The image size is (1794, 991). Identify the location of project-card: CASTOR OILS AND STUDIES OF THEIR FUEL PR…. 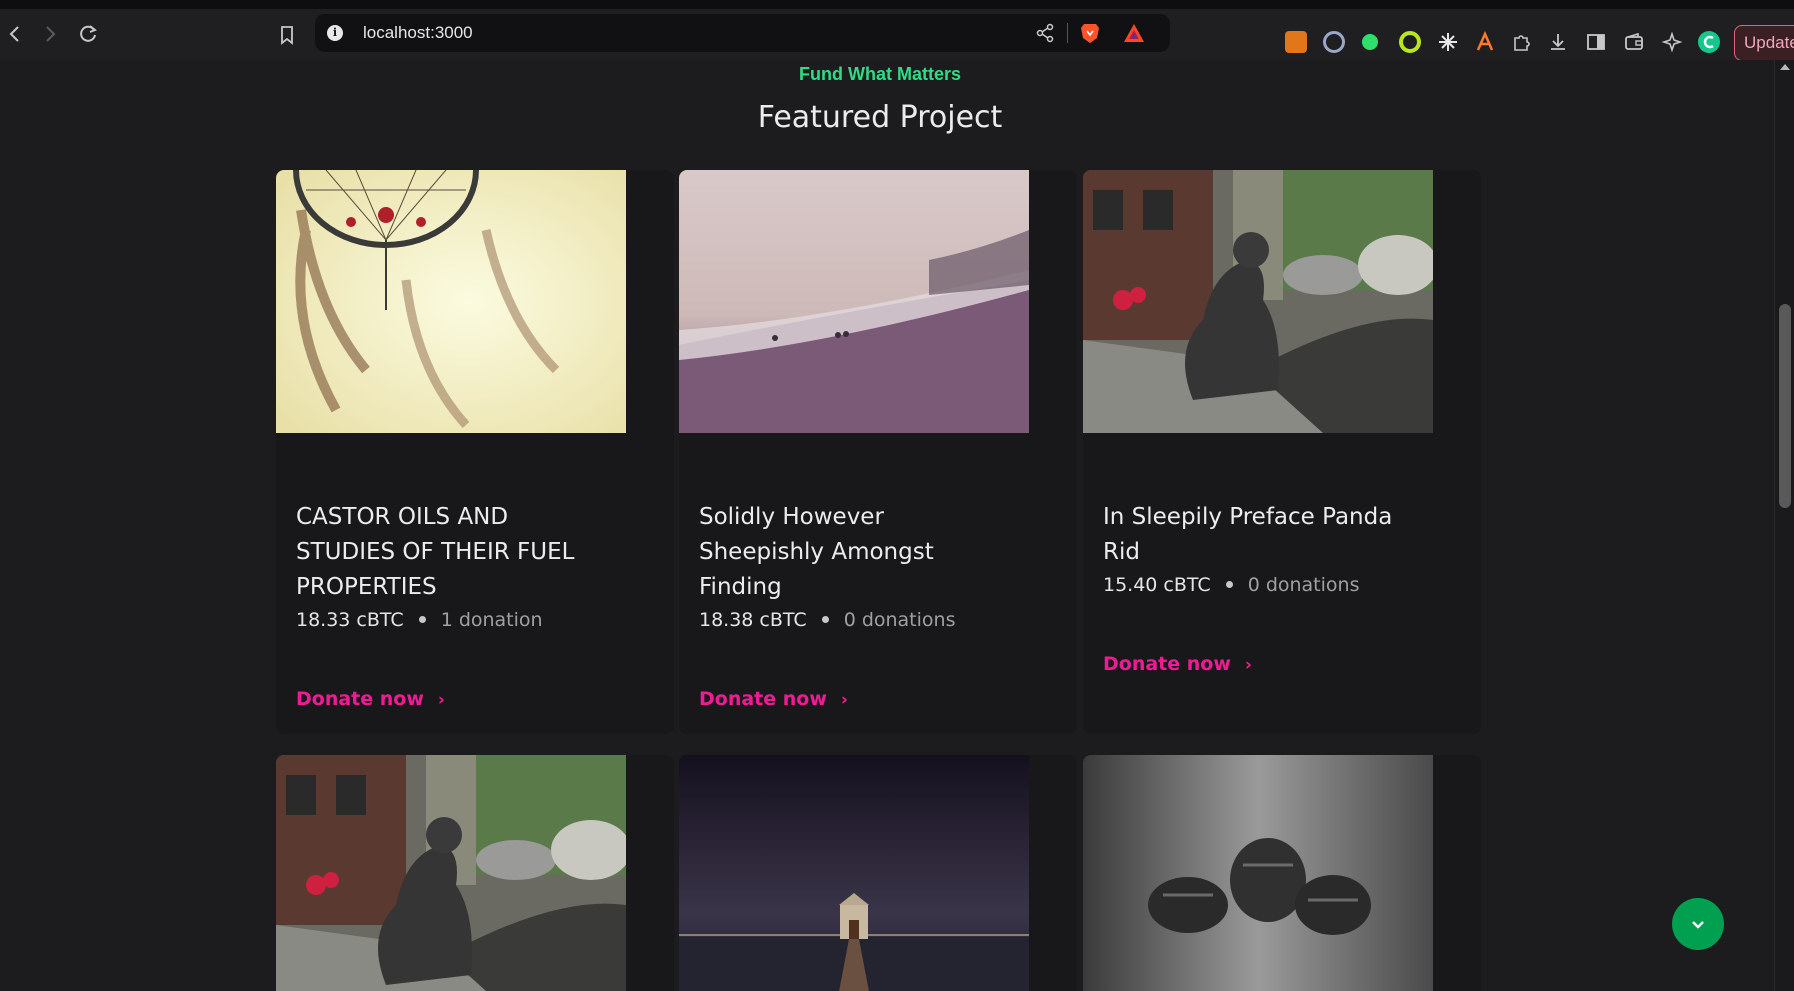
(475, 452).